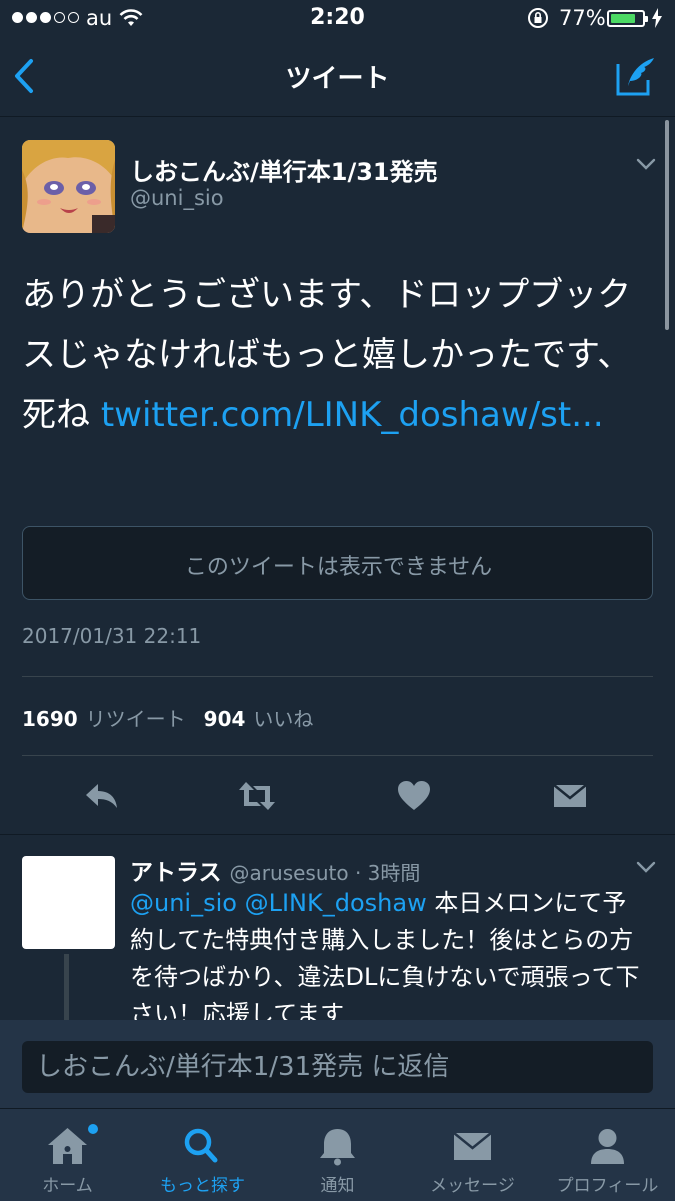 Image resolution: width=675 pixels, height=1201 pixels. I want to click on tweet-author-handle: @uni_sio, so click(177, 198).